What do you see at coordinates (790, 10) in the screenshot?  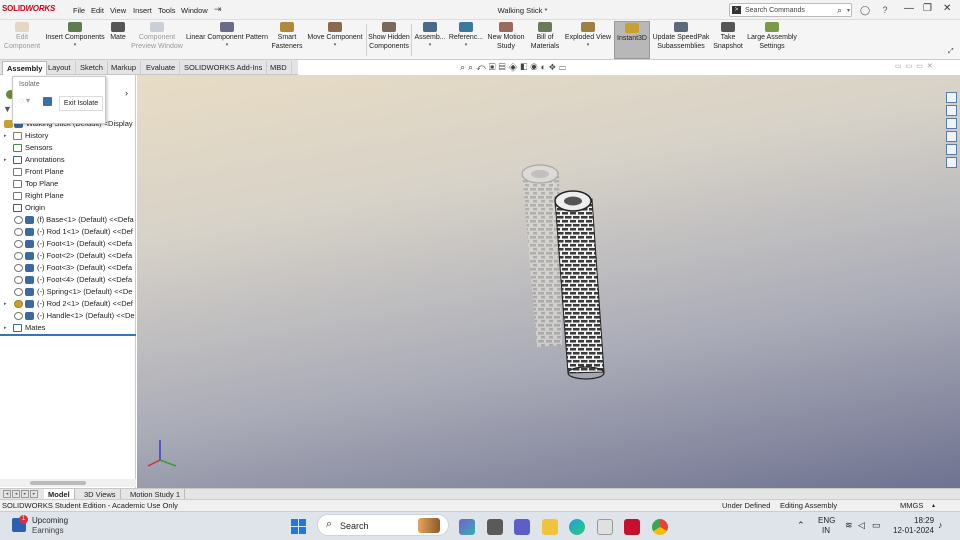 I see `search-commands-input: > Search Commands ⌕ ▾` at bounding box center [790, 10].